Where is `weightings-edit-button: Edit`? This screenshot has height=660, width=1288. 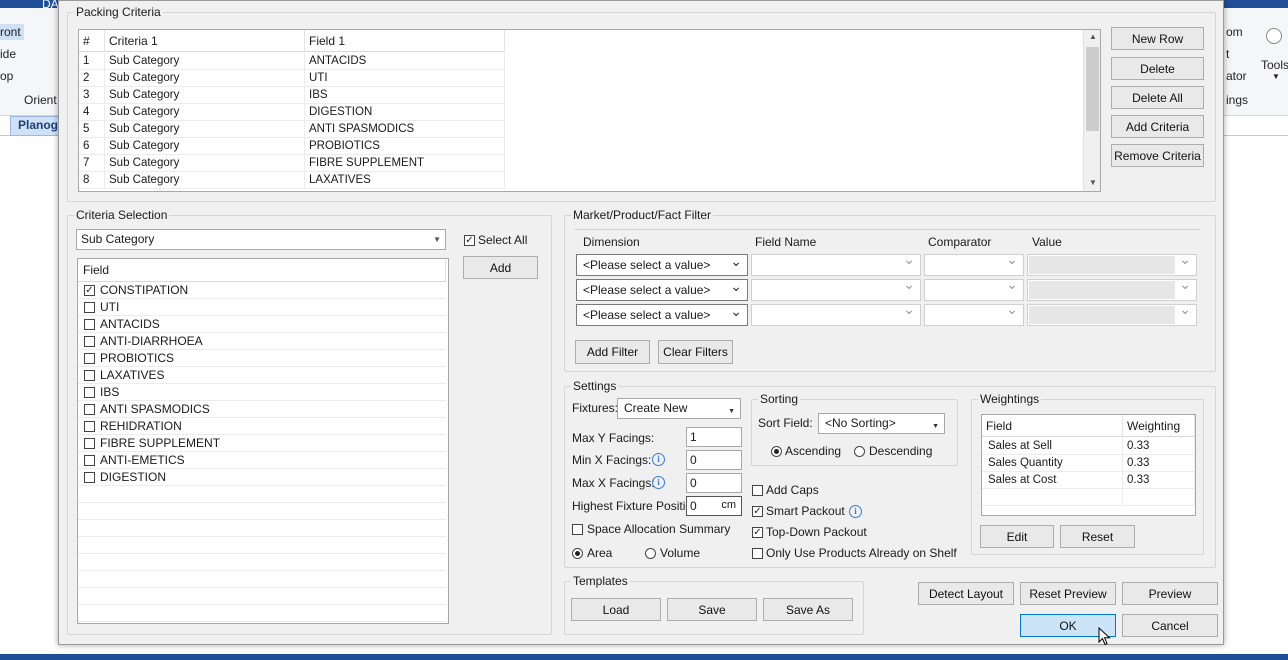
weightings-edit-button: Edit is located at coordinates (1017, 536).